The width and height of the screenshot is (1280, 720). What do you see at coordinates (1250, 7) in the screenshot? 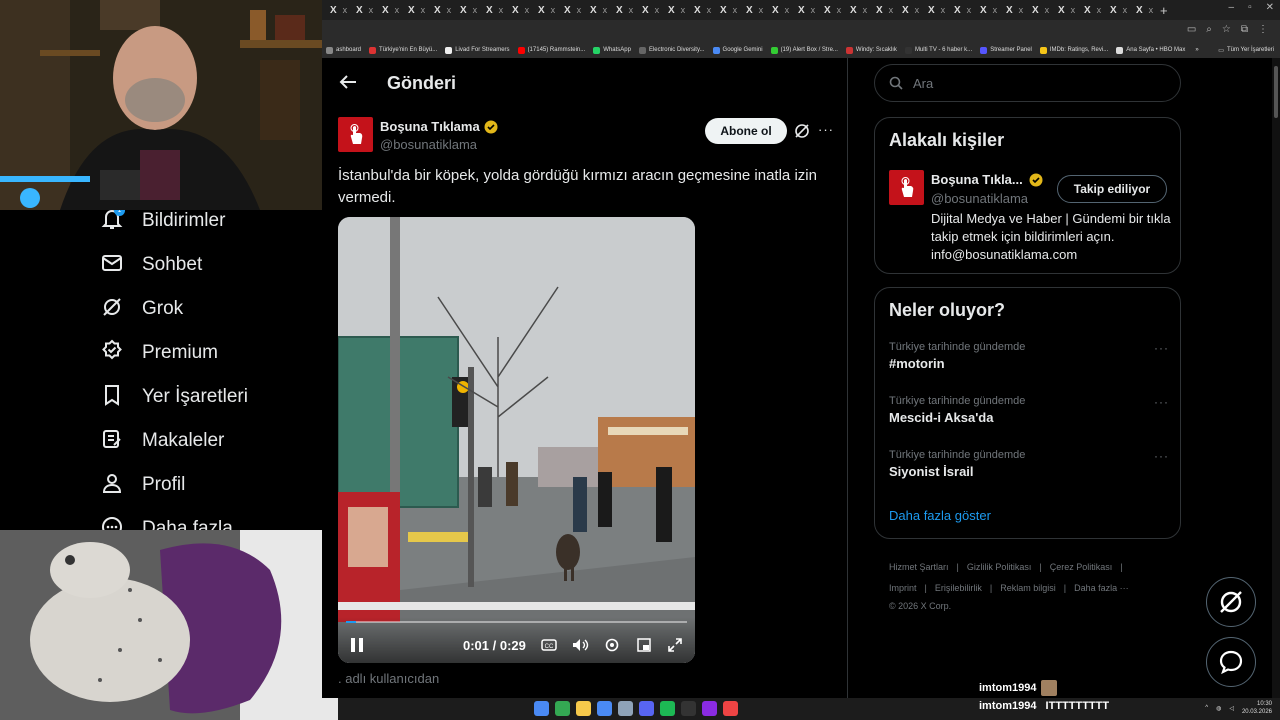
I see `maximize-icon: ▫` at bounding box center [1250, 7].